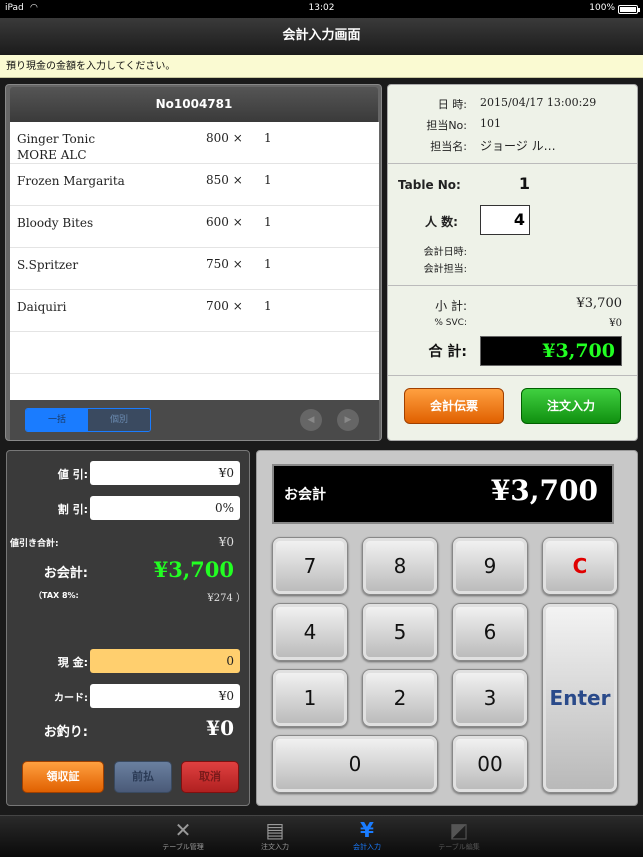 The width and height of the screenshot is (643, 857). Describe the element at coordinates (165, 696) in the screenshot. I see `card-field: ¥0` at that location.